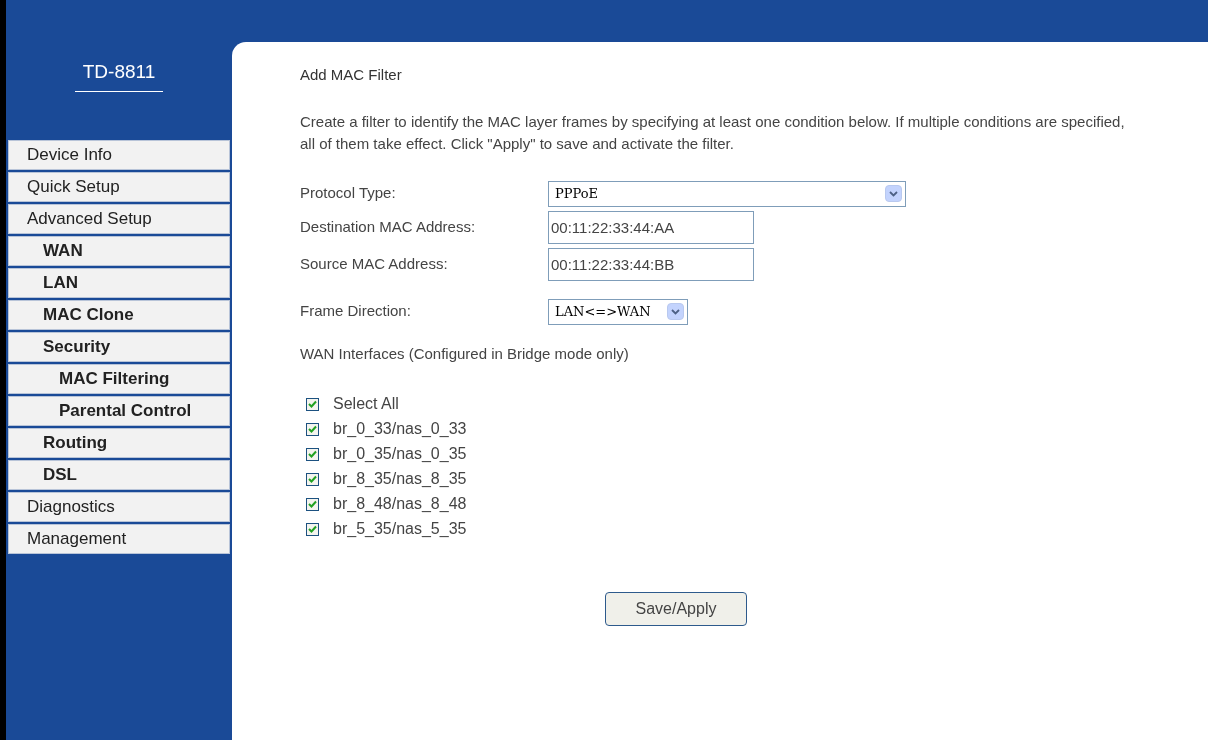 This screenshot has height=740, width=1208. Describe the element at coordinates (465, 353) in the screenshot. I see `wan-interfaces-heading: WAN Interfaces (Configured in Bridge mode only)` at that location.